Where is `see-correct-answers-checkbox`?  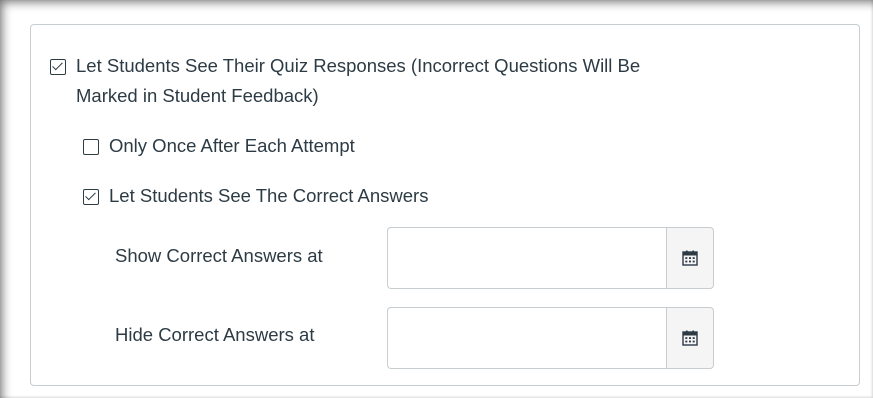 see-correct-answers-checkbox is located at coordinates (91, 197).